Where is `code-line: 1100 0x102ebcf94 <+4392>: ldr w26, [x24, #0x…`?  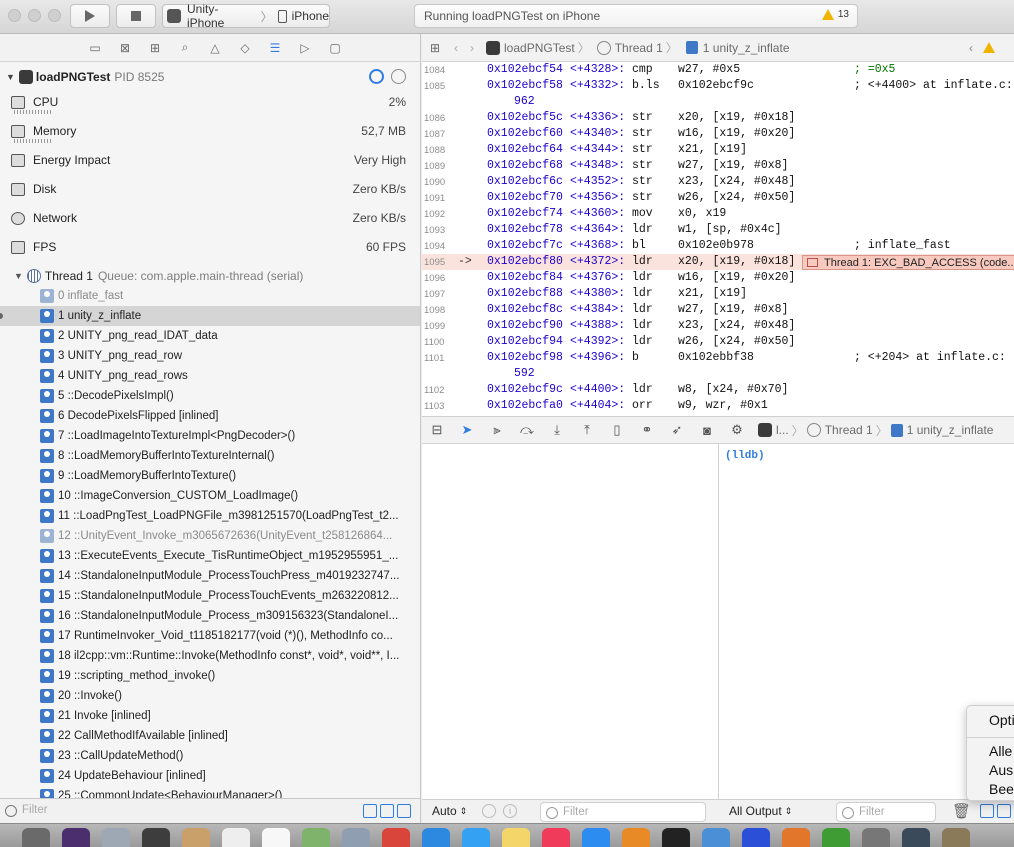 code-line: 1100 0x102ebcf94 <+4392>: ldr w26, [x24, #0x… is located at coordinates (718, 342).